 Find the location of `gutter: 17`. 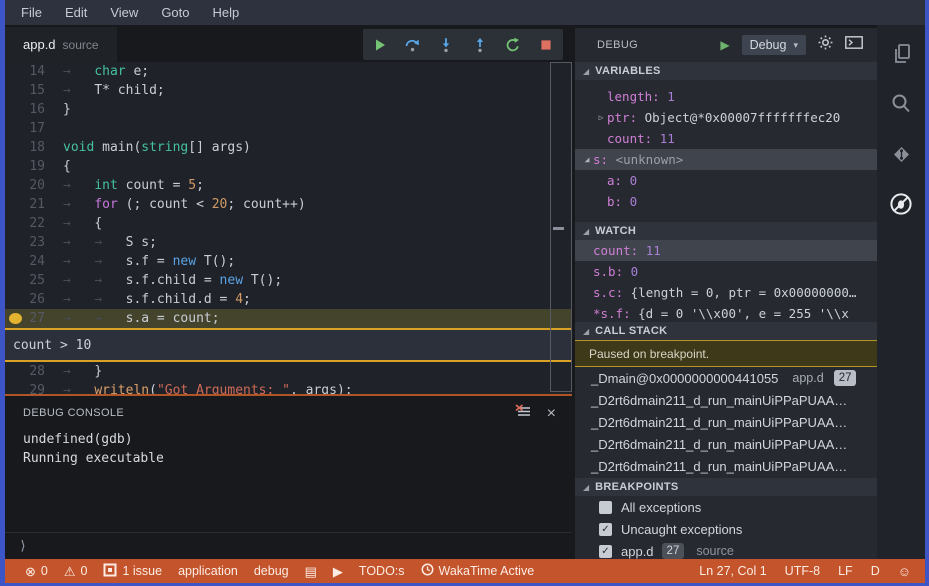

gutter: 17 is located at coordinates (27, 128).